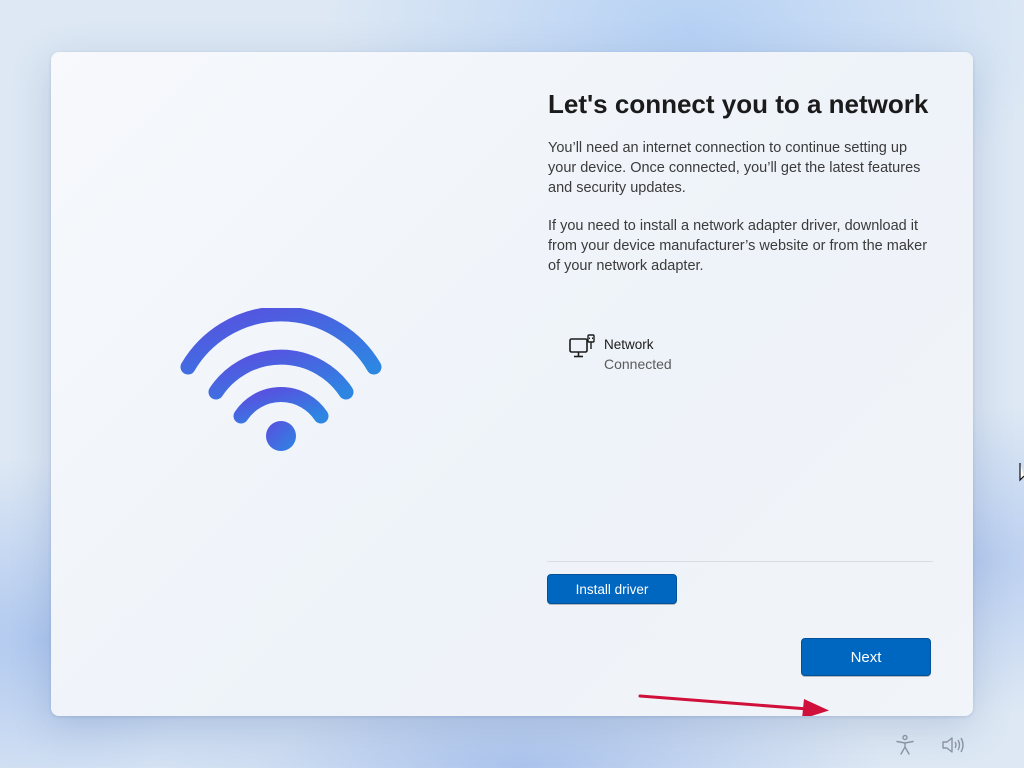 Image resolution: width=1024 pixels, height=768 pixels. I want to click on page-title: Let's connect you to a network, so click(738, 104).